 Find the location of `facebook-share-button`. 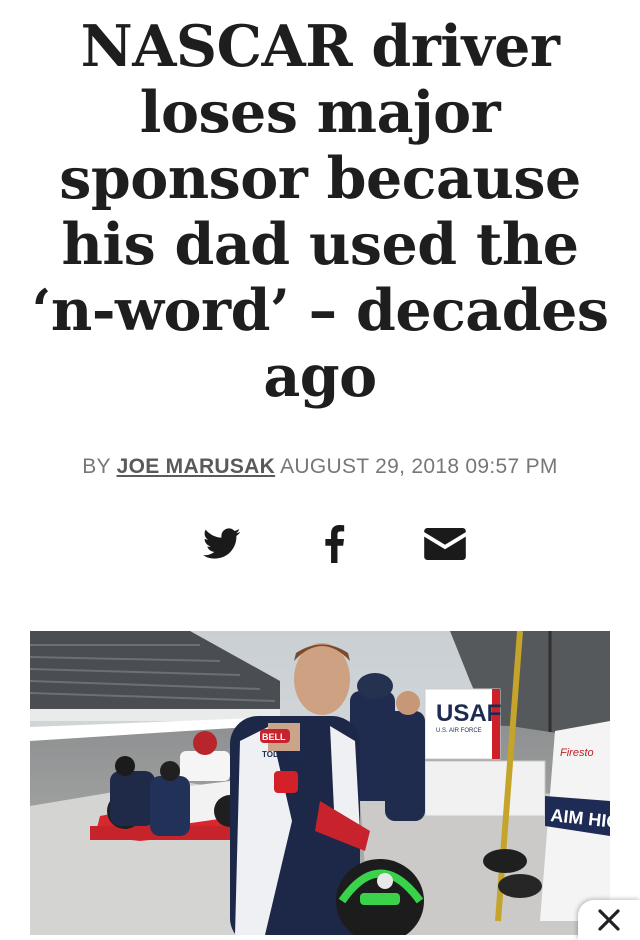

facebook-share-button is located at coordinates (334, 544).